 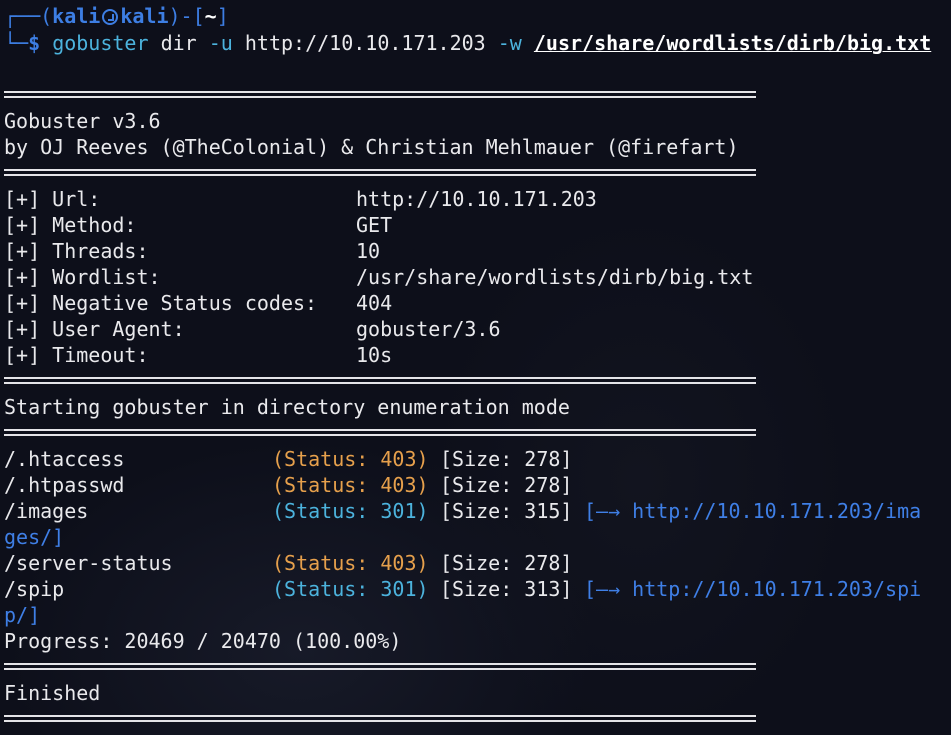 I want to click on command-url-arg: http://10.10.171.203, so click(x=365, y=43).